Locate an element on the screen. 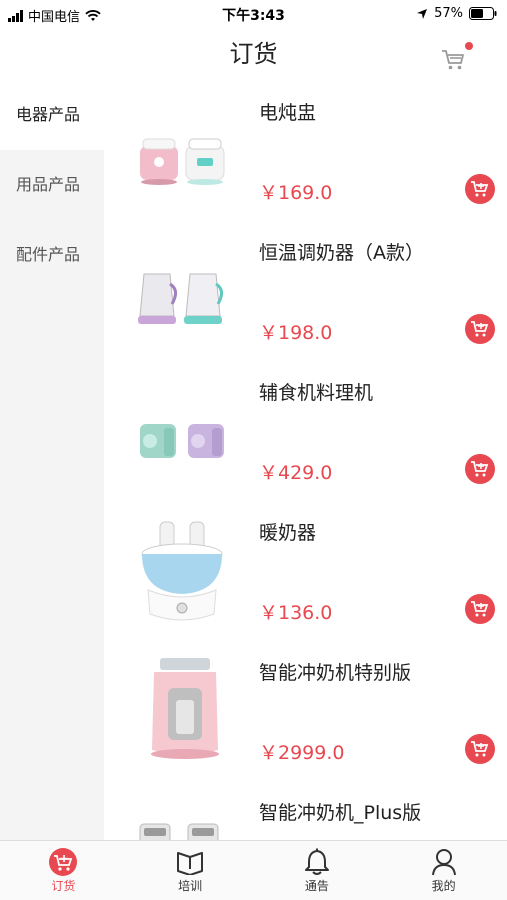 This screenshot has width=507, height=900. product-price: ￥2999.0 is located at coordinates (302, 753).